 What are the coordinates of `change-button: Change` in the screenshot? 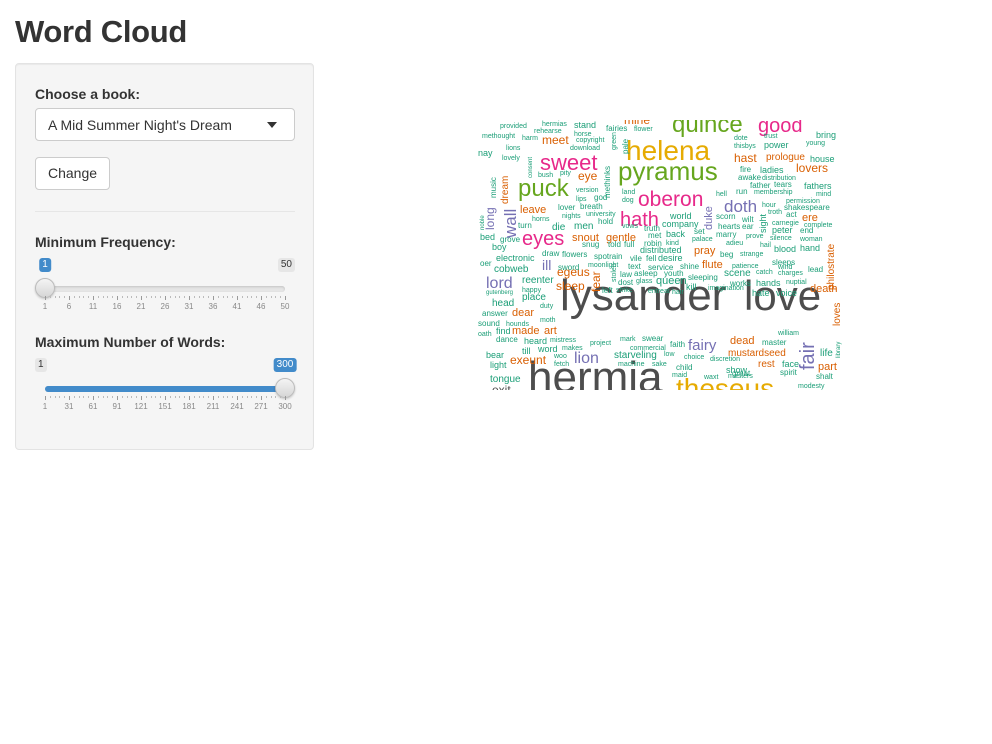 It's located at (72, 173).